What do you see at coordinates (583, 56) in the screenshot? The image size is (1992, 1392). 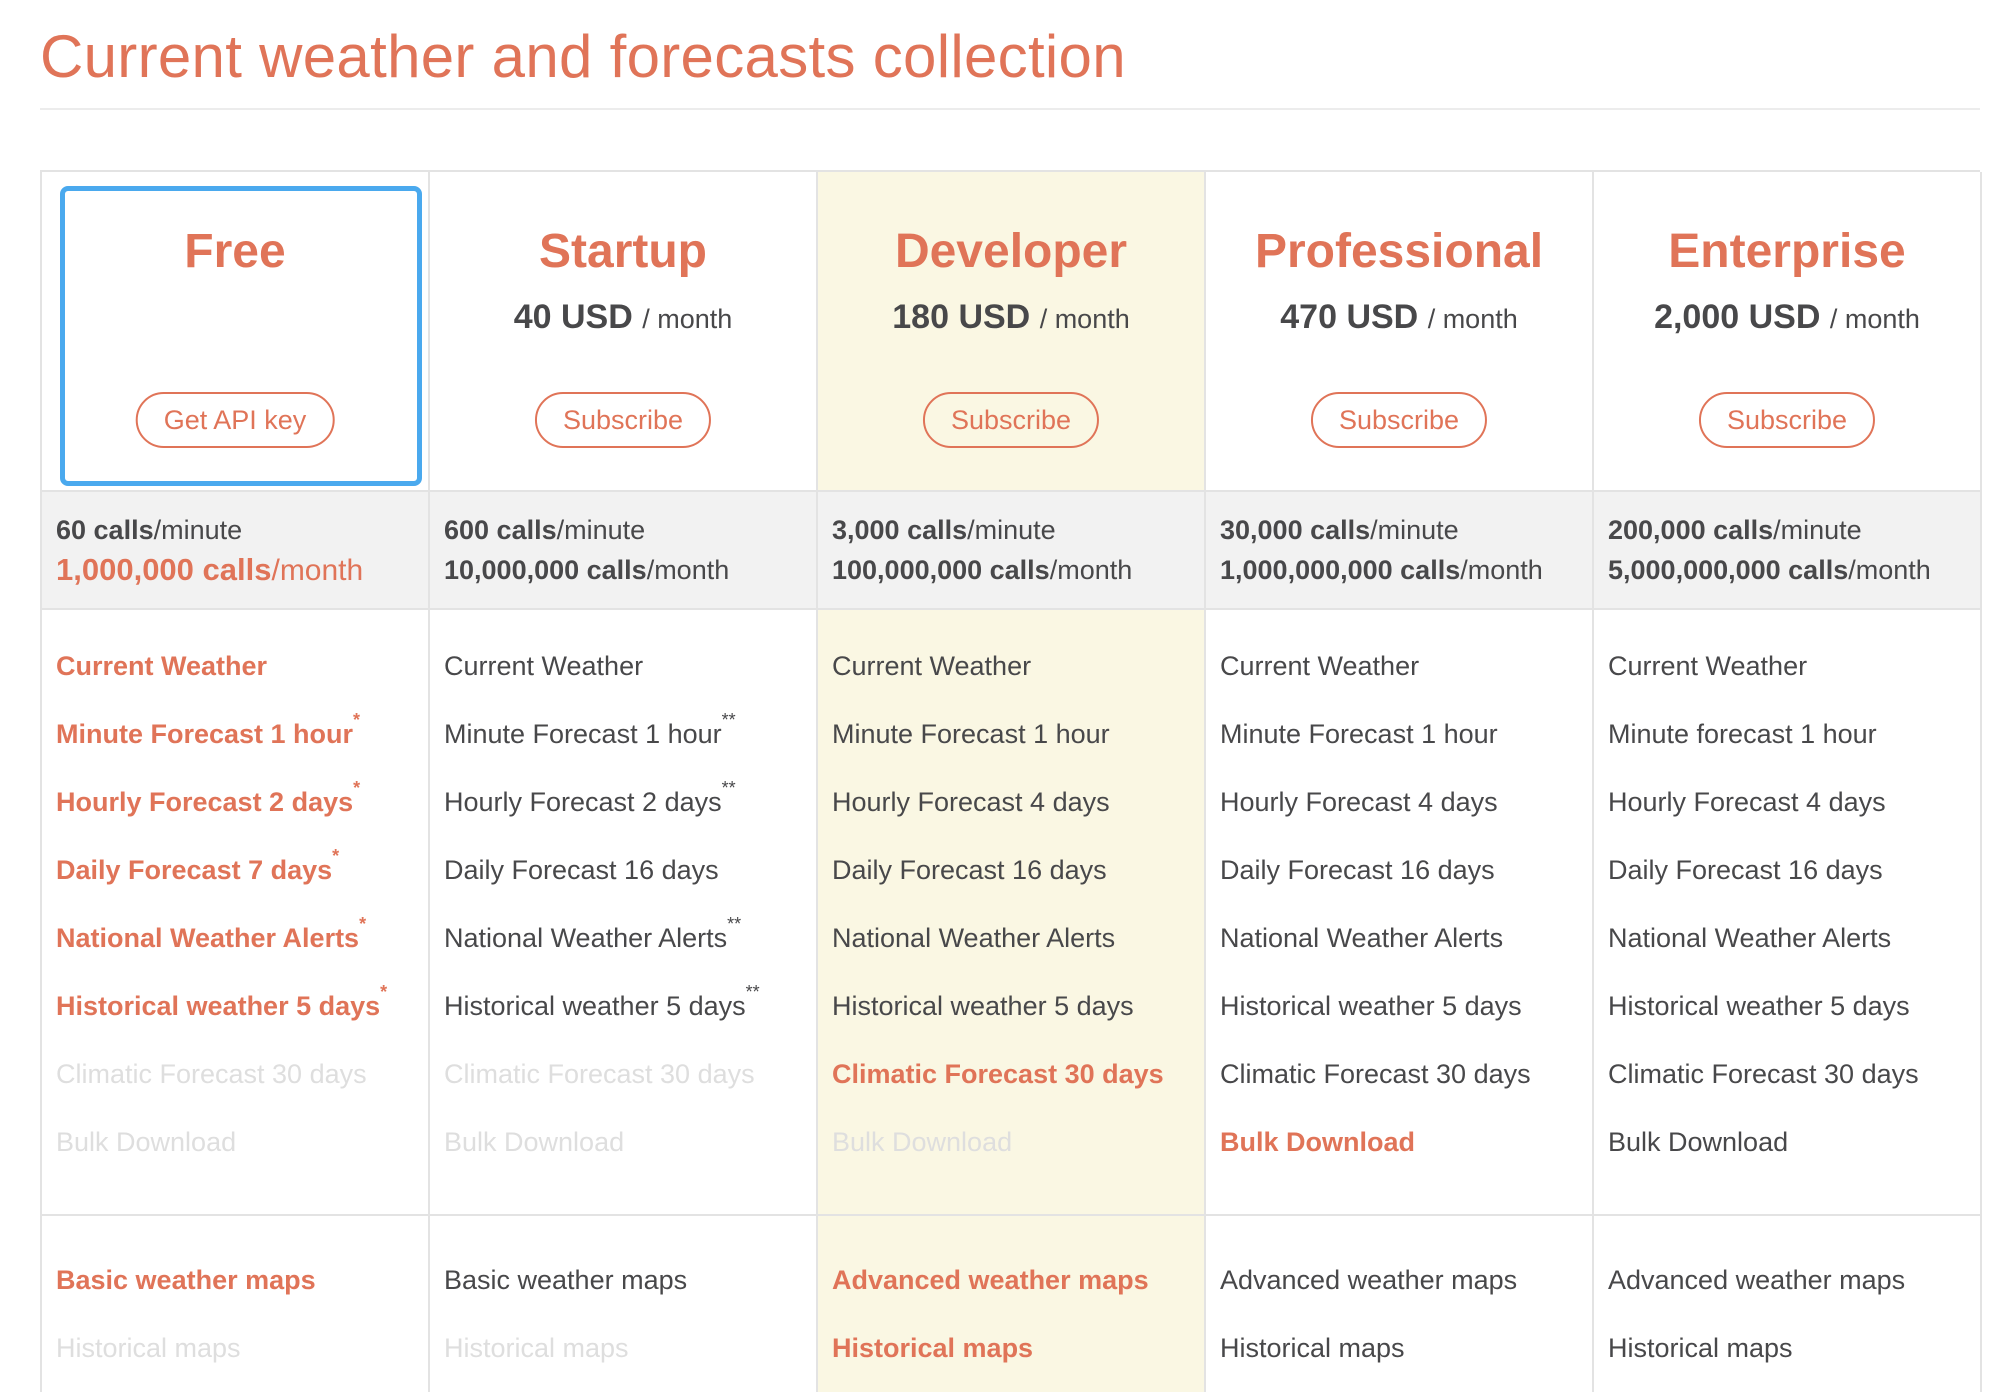 I see `page-title: Current weather and forecasts collection` at bounding box center [583, 56].